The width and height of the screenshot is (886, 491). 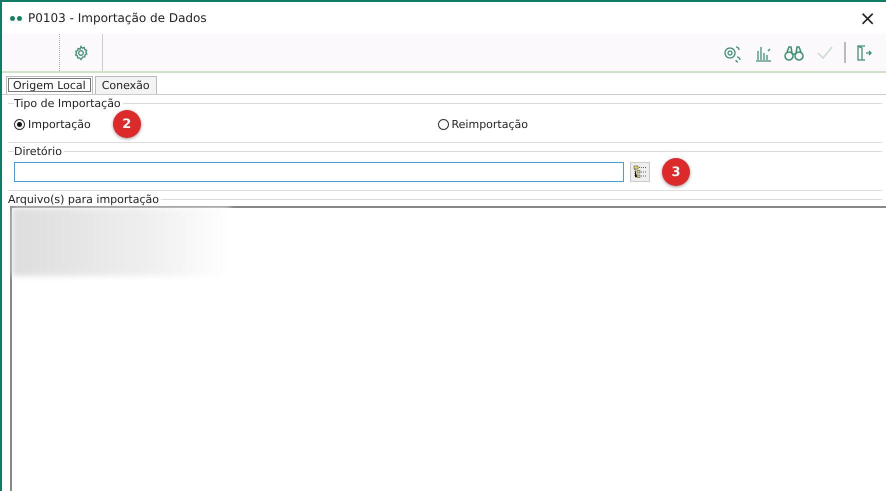 I want to click on group-label: Tipo de Importação, so click(x=68, y=103).